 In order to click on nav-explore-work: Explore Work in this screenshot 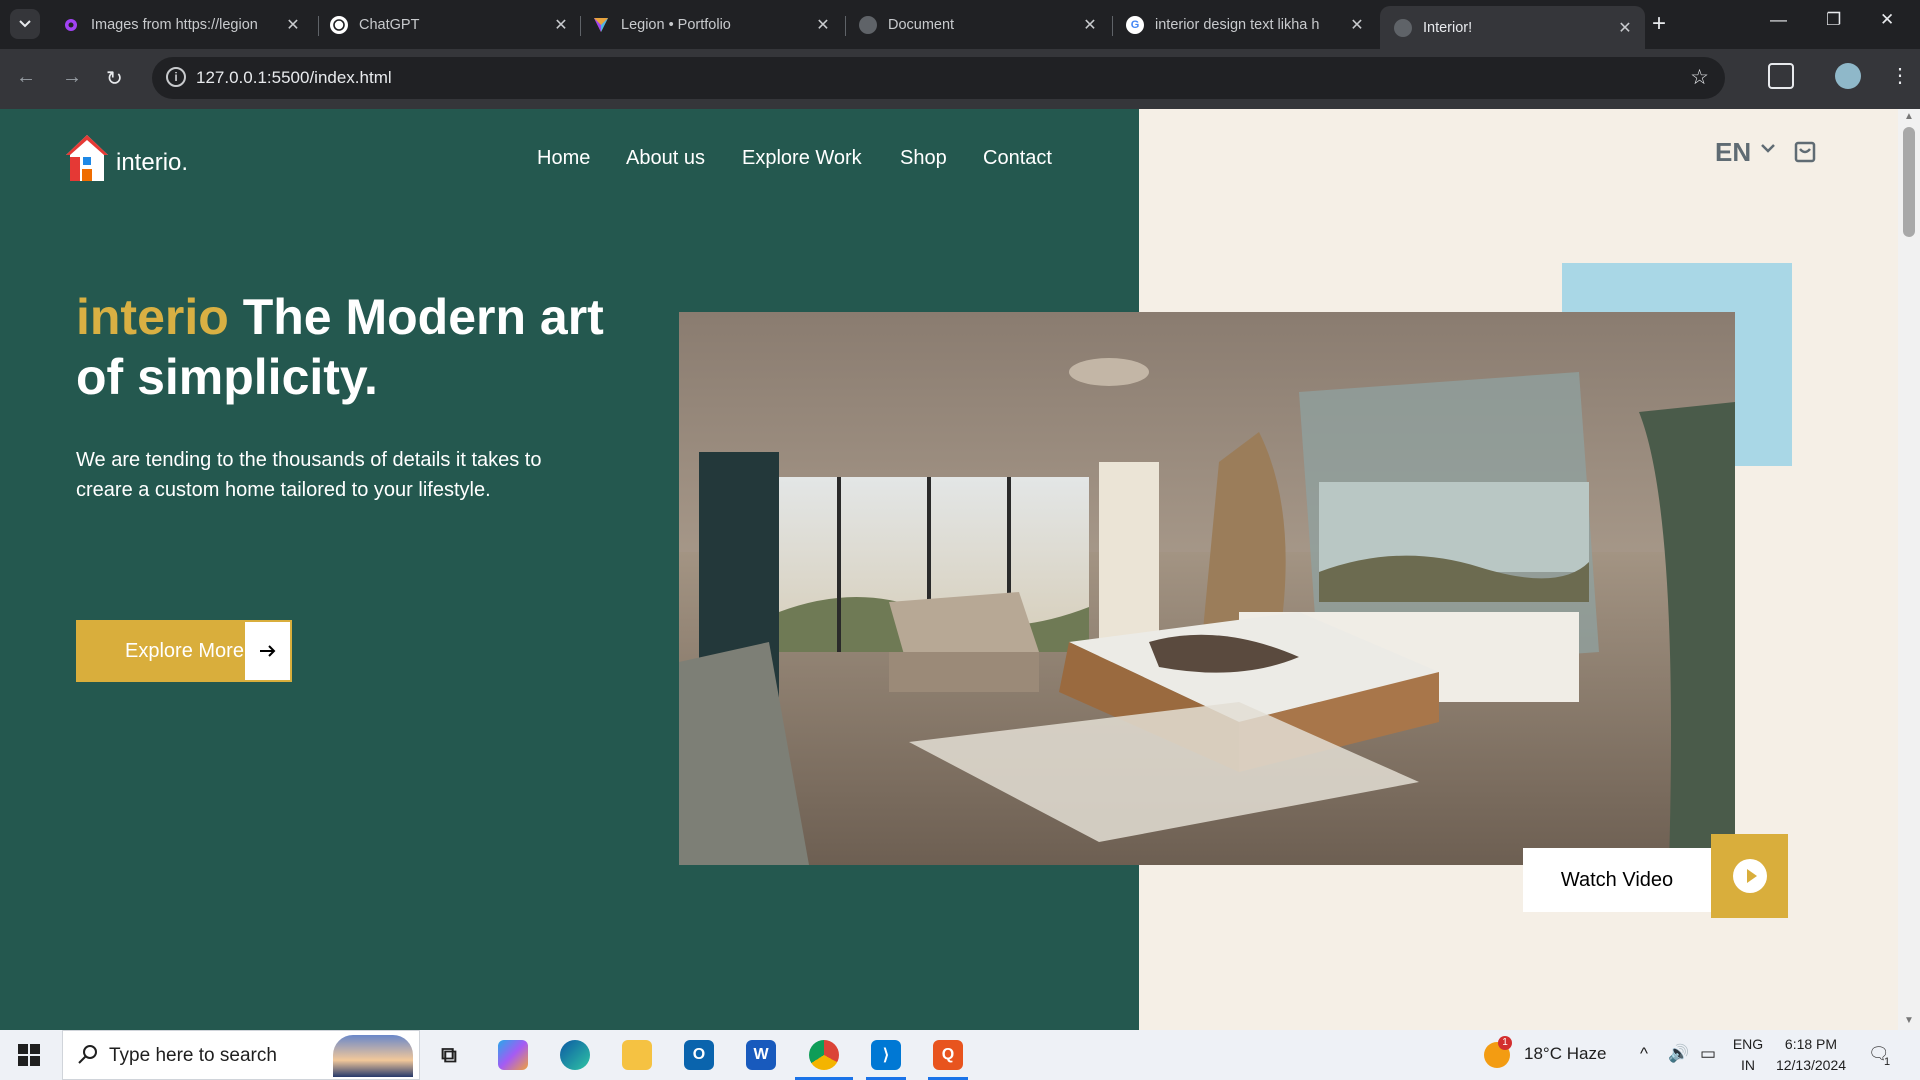, I will do `click(802, 158)`.